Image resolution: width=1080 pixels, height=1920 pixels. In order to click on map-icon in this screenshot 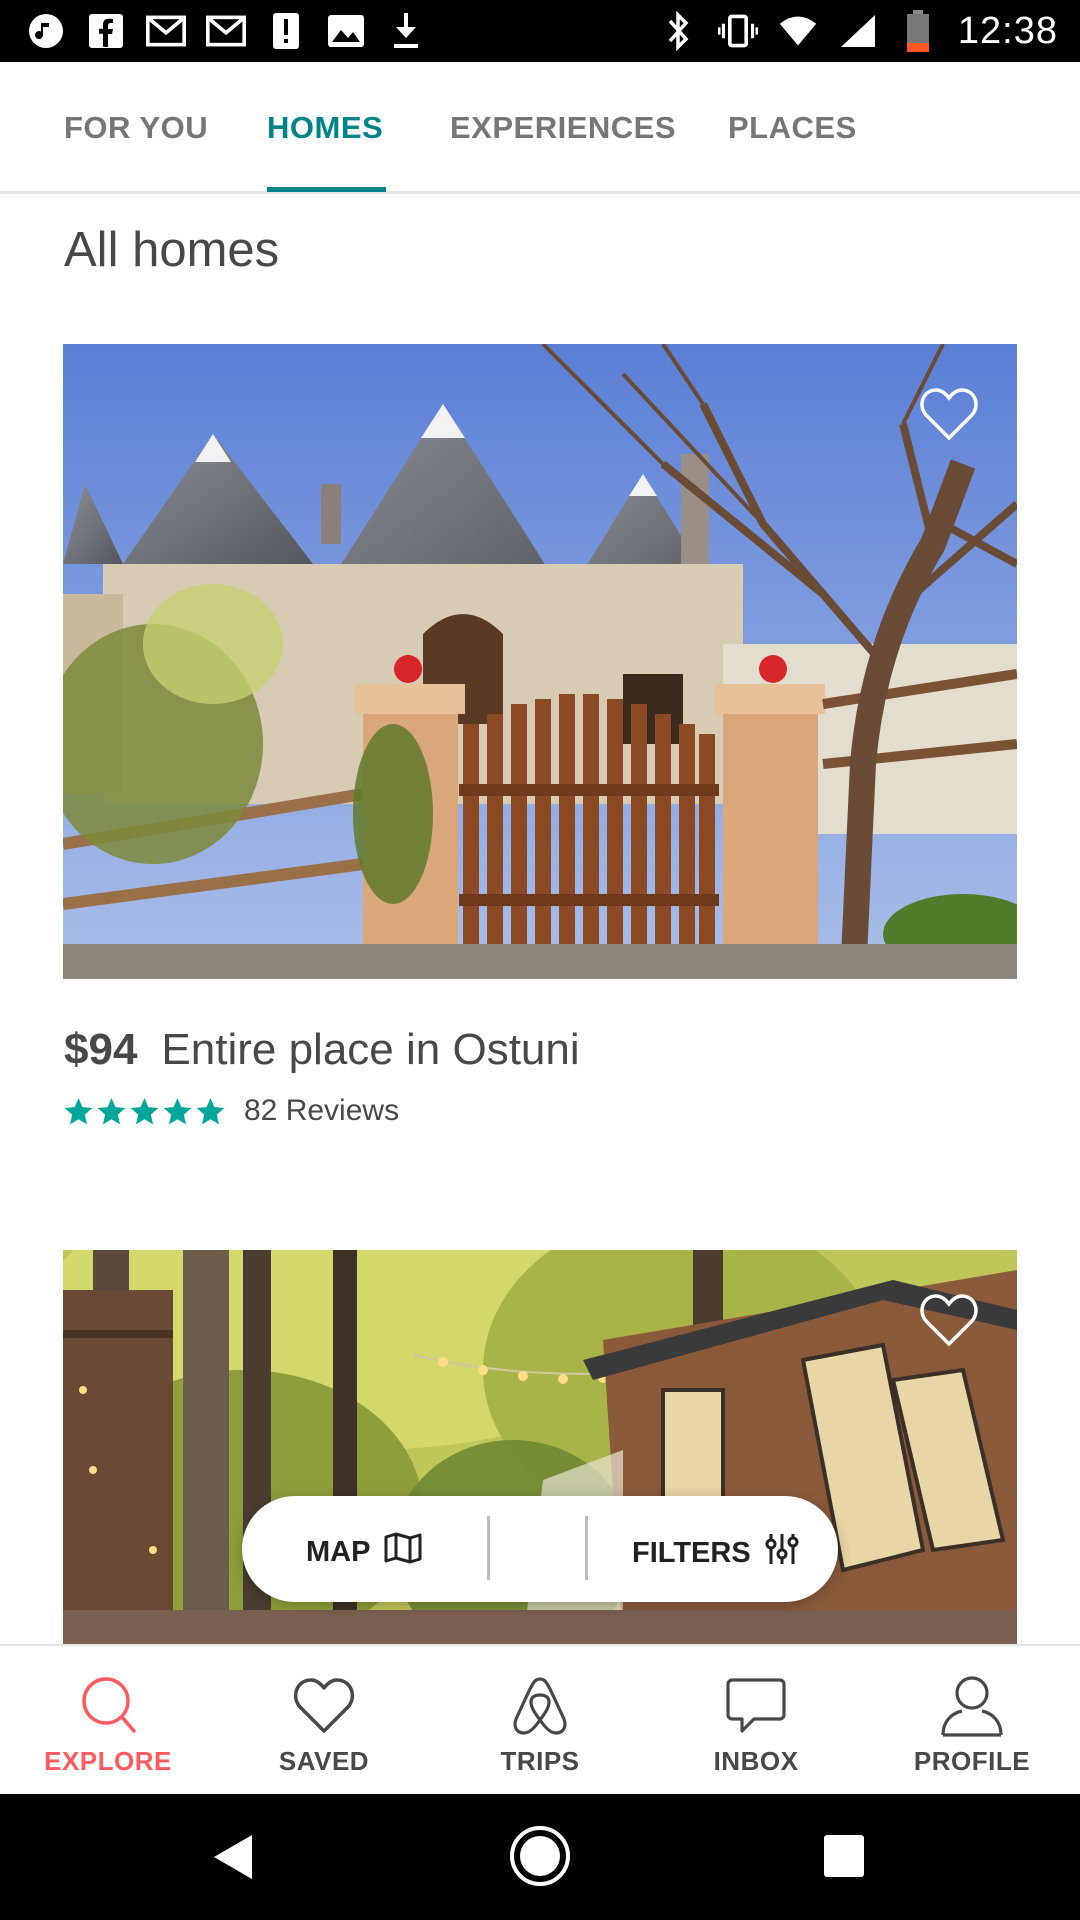, I will do `click(403, 1552)`.